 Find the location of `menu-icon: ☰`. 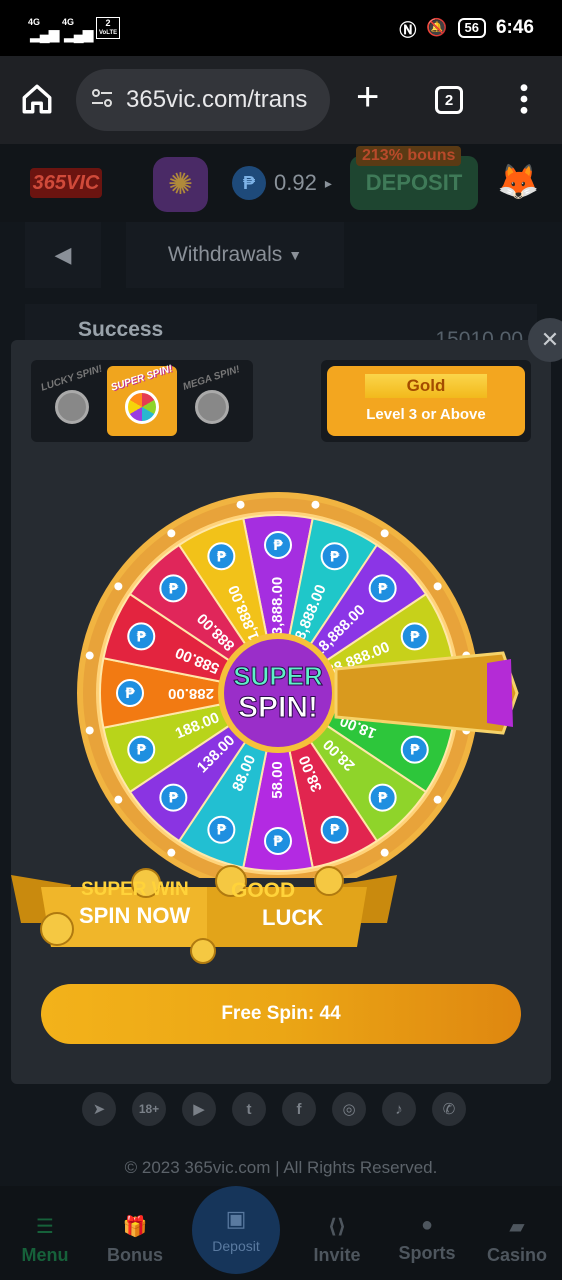

menu-icon: ☰ is located at coordinates (45, 1227).